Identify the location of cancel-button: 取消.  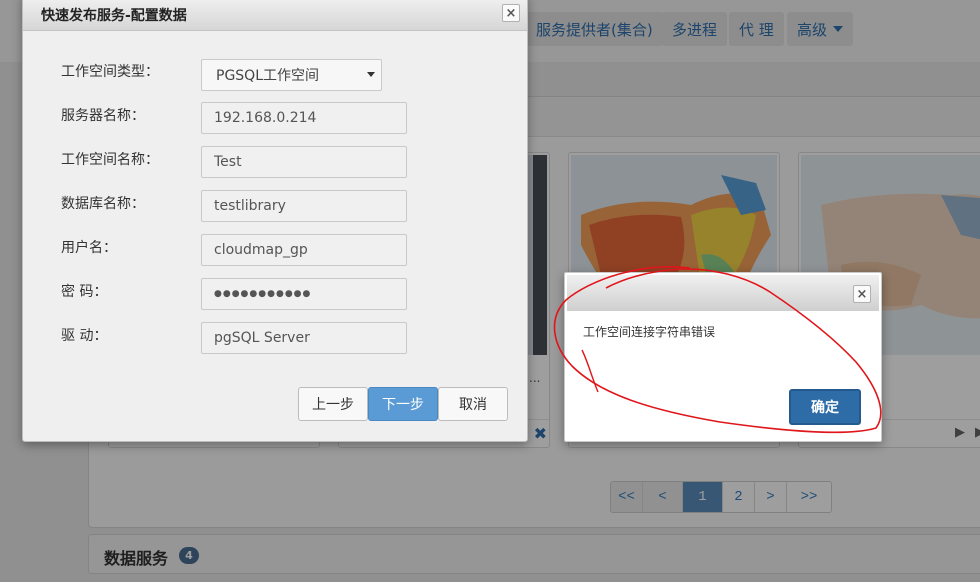
(473, 404).